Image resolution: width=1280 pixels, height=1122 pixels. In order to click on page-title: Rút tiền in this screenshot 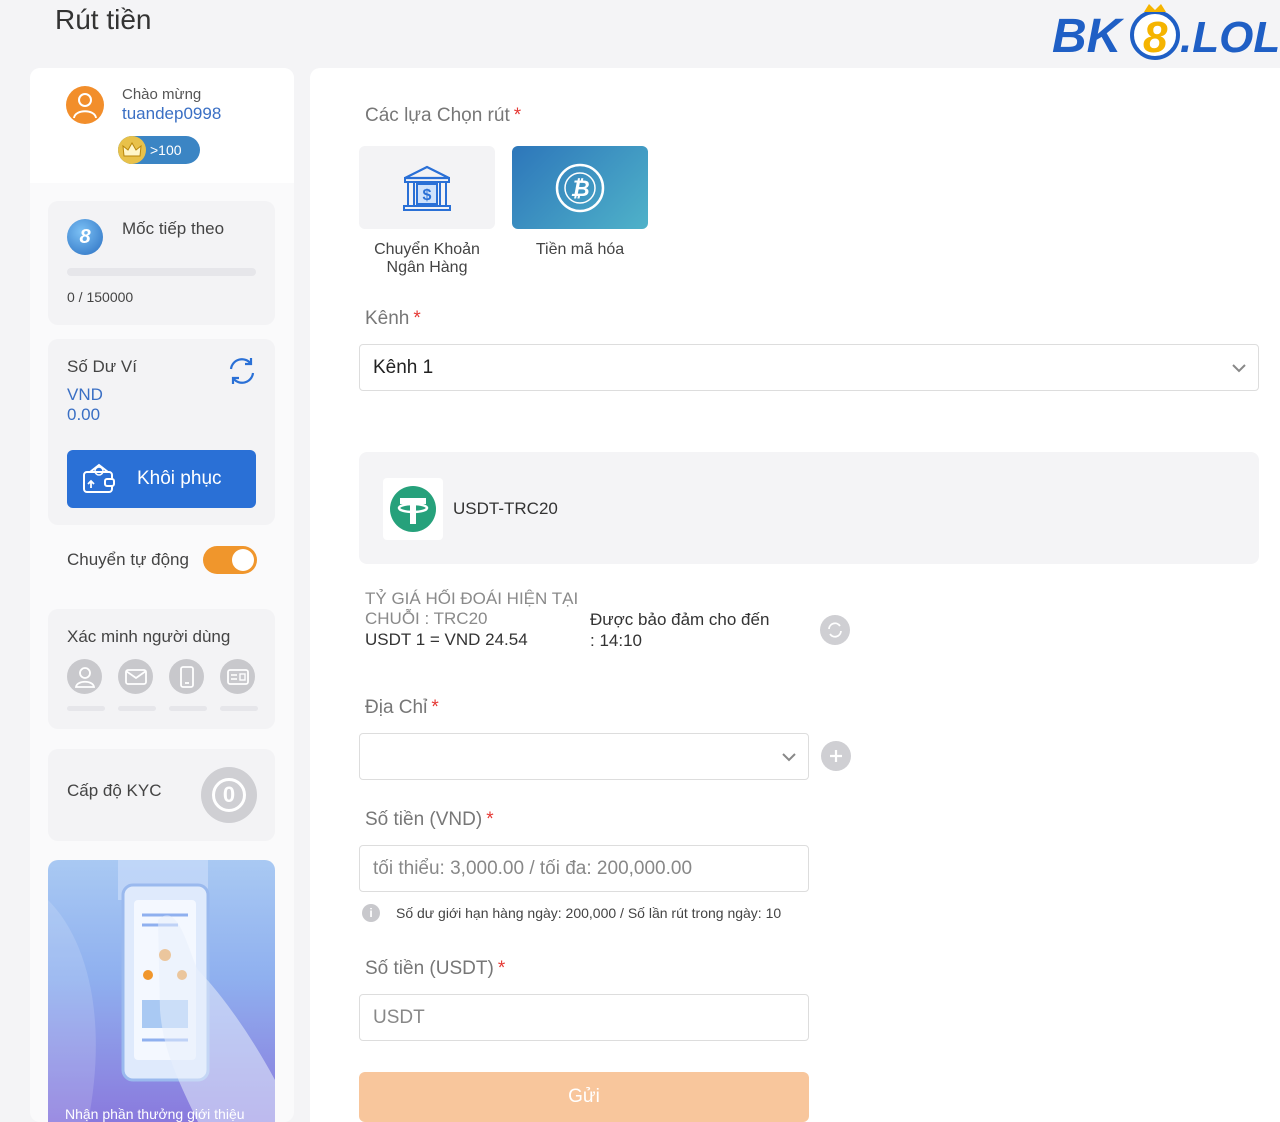, I will do `click(103, 19)`.